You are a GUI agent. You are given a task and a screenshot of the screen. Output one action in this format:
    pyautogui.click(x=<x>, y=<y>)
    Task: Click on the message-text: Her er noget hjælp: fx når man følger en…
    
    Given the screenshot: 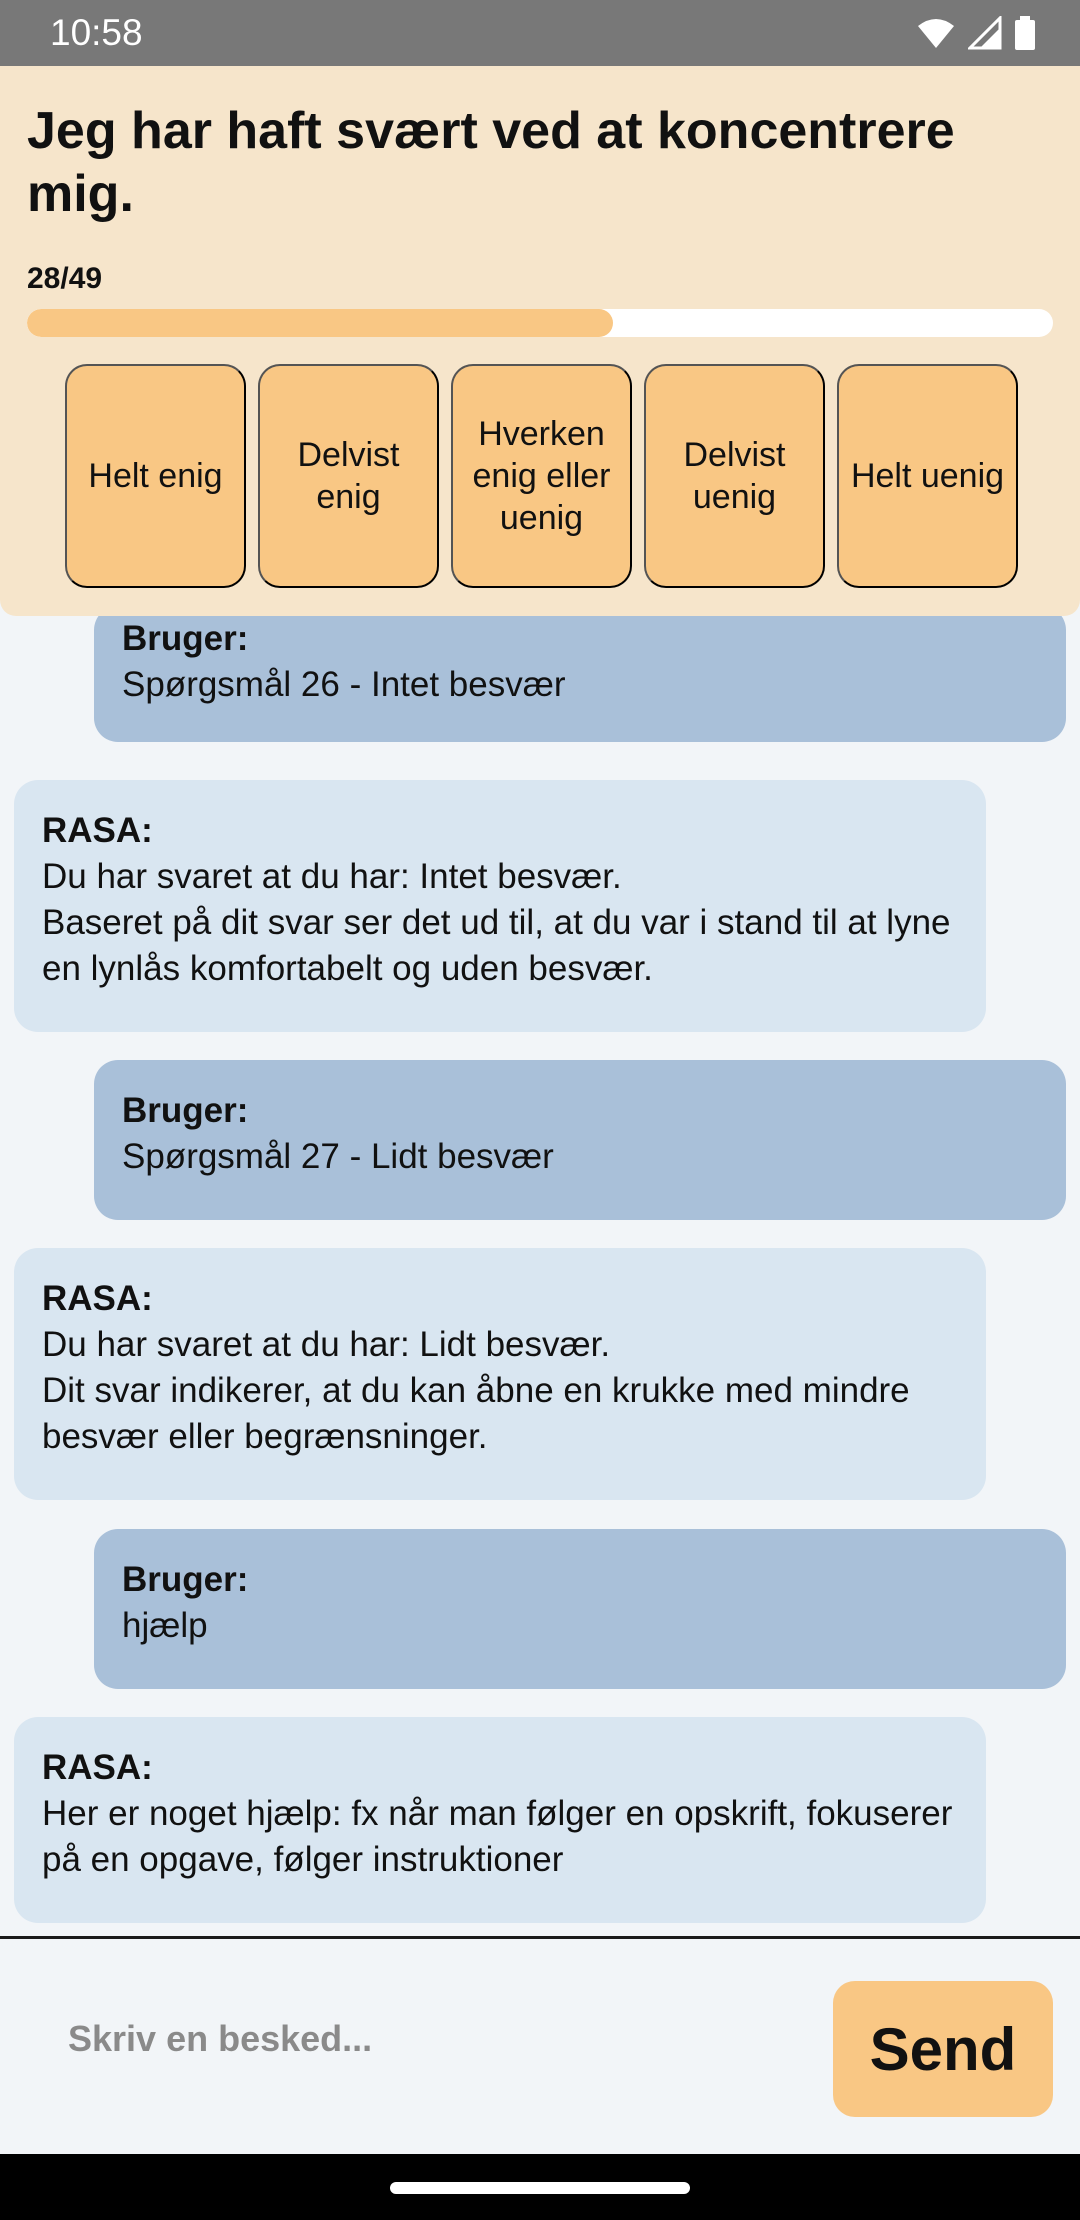 What is the action you would take?
    pyautogui.click(x=497, y=1836)
    